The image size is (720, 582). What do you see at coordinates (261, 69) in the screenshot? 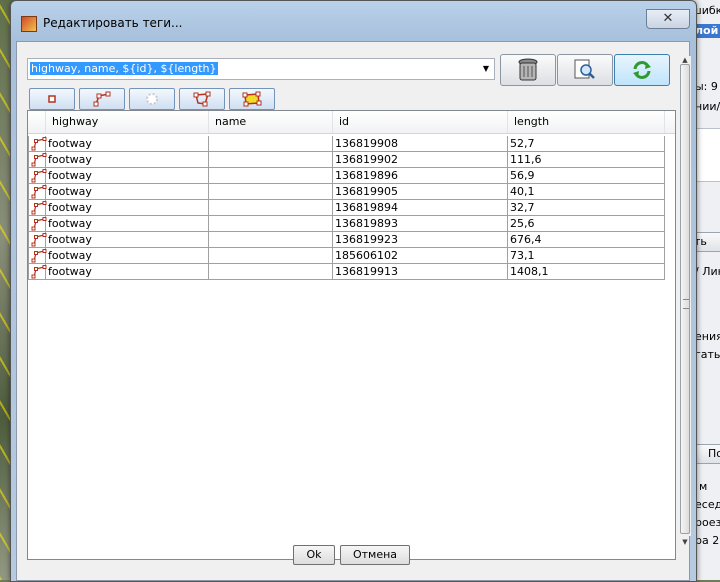
I see `tag-template-combo: highway, name, ${id}, ${length} ▼` at bounding box center [261, 69].